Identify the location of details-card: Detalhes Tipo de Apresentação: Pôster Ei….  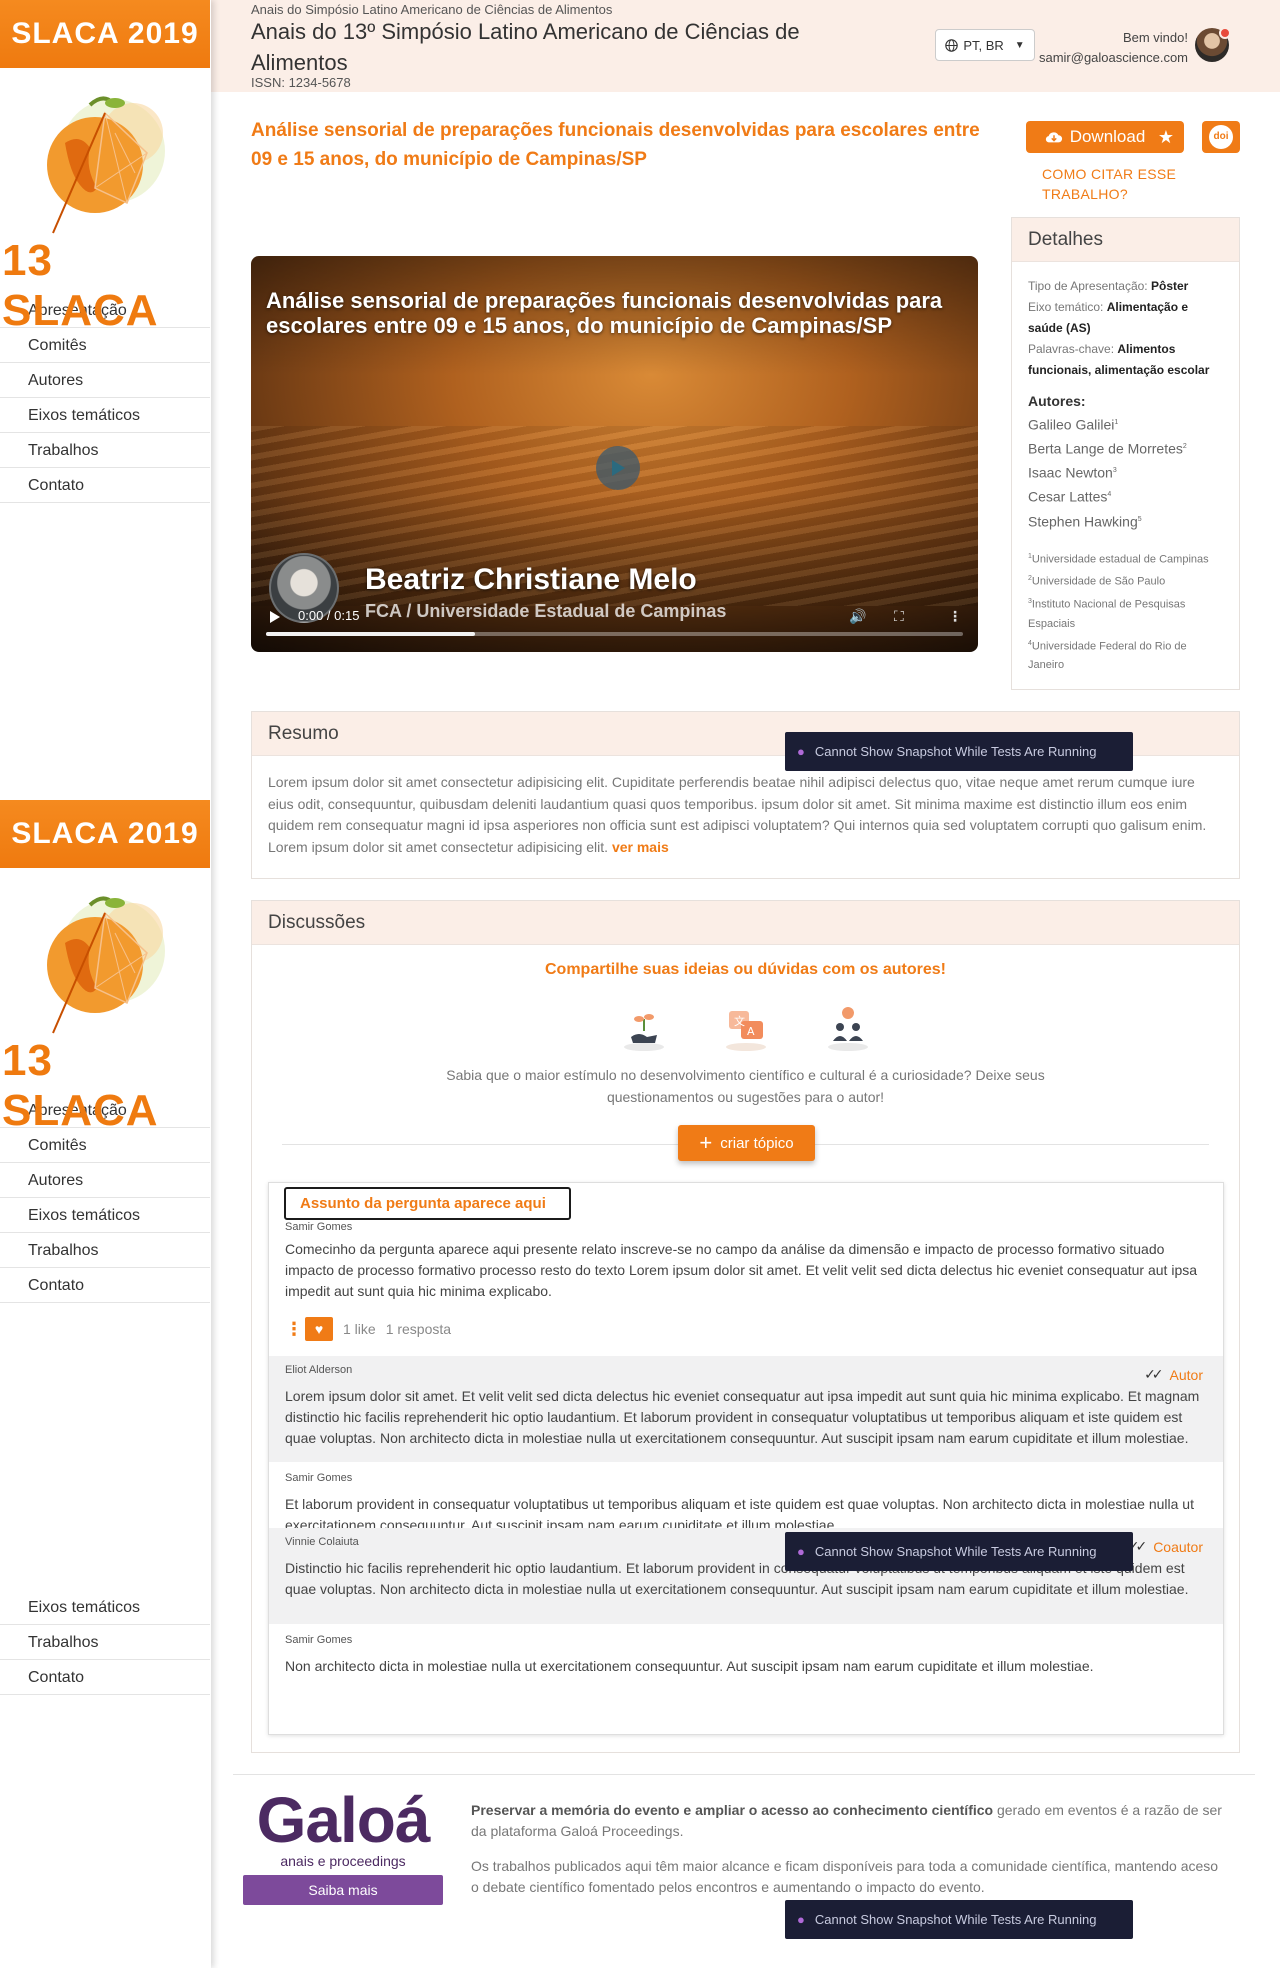
(1125, 453).